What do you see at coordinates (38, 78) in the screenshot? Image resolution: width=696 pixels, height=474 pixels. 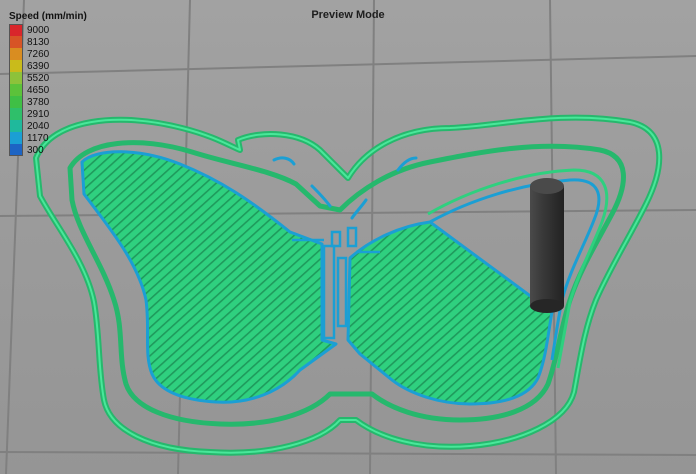 I see `legend-value: 5520` at bounding box center [38, 78].